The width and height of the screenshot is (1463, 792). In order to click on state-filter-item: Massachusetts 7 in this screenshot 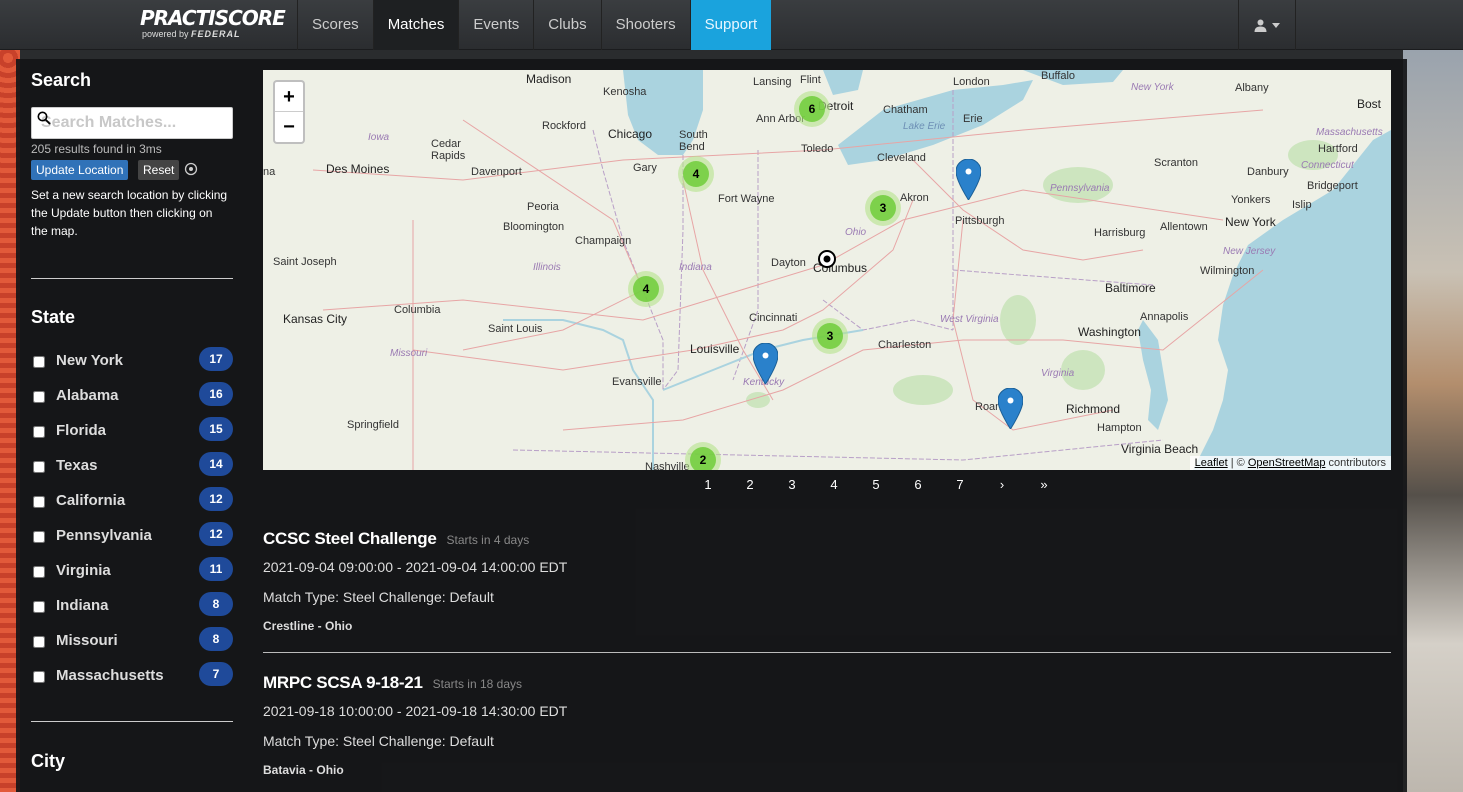, I will do `click(132, 678)`.